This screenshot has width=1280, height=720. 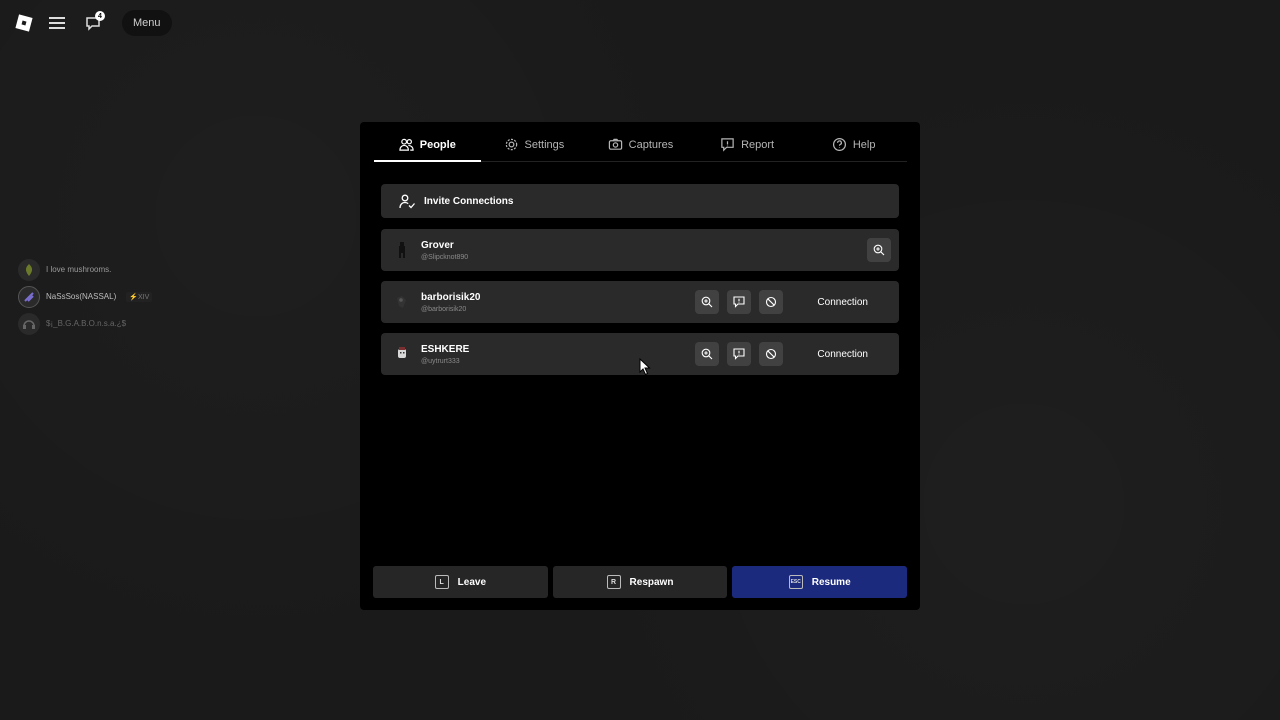 What do you see at coordinates (613, 582) in the screenshot?
I see `keybind-hint: R` at bounding box center [613, 582].